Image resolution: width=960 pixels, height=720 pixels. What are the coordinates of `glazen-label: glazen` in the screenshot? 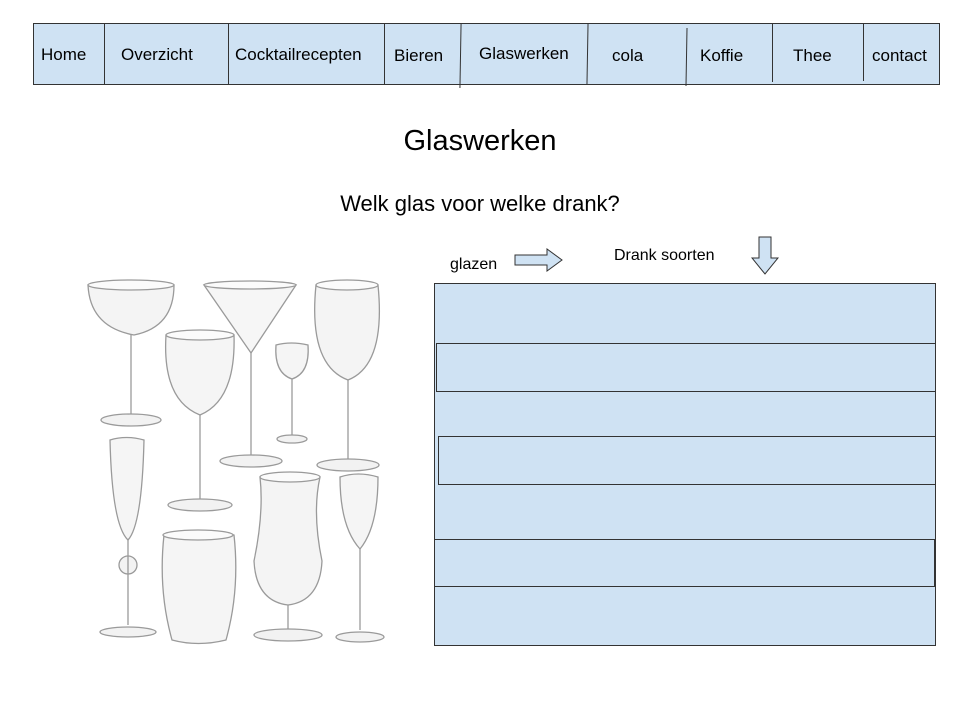 It's located at (474, 264).